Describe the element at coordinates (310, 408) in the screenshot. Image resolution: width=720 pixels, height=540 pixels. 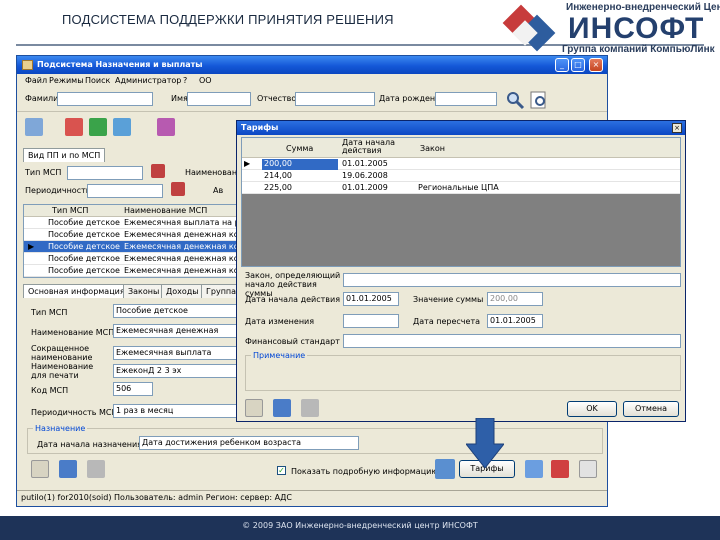
I see `tariff-delete-icon` at that location.